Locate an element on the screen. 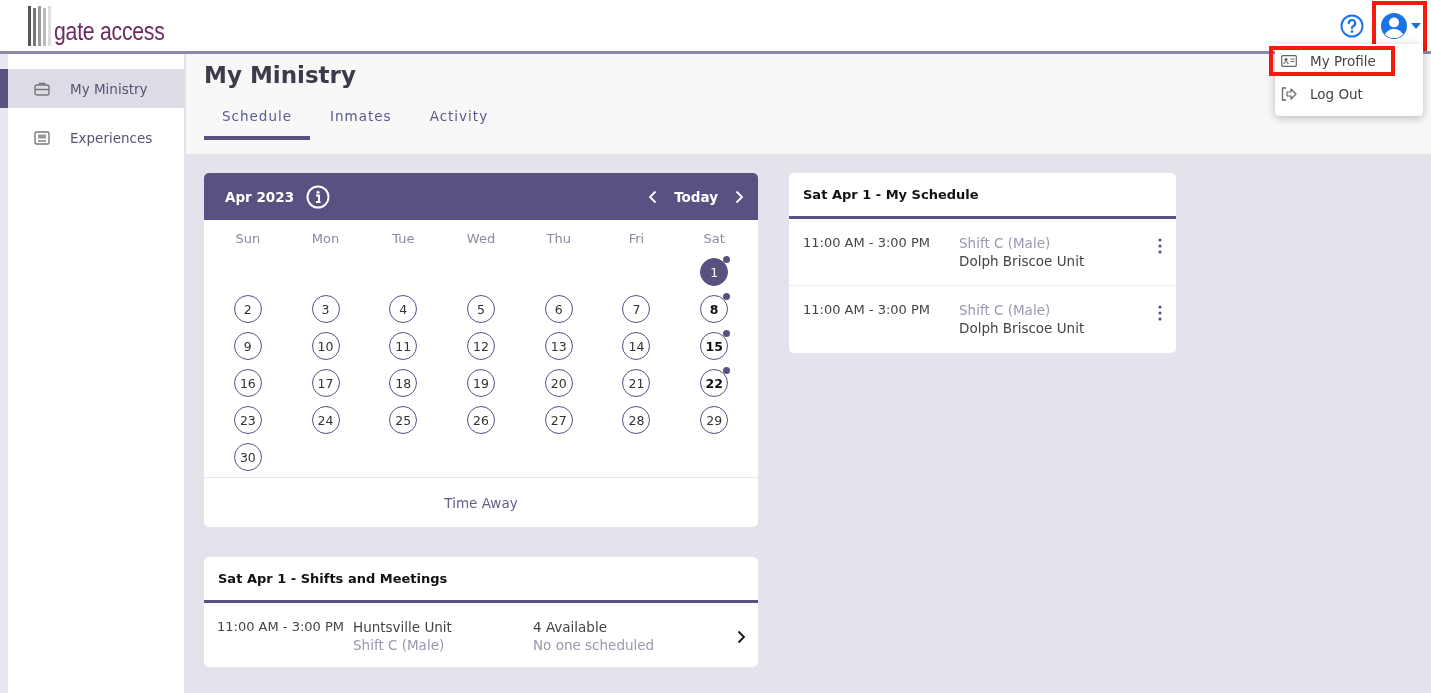 Image resolution: width=1431 pixels, height=693 pixels. today-button: Today is located at coordinates (696, 196).